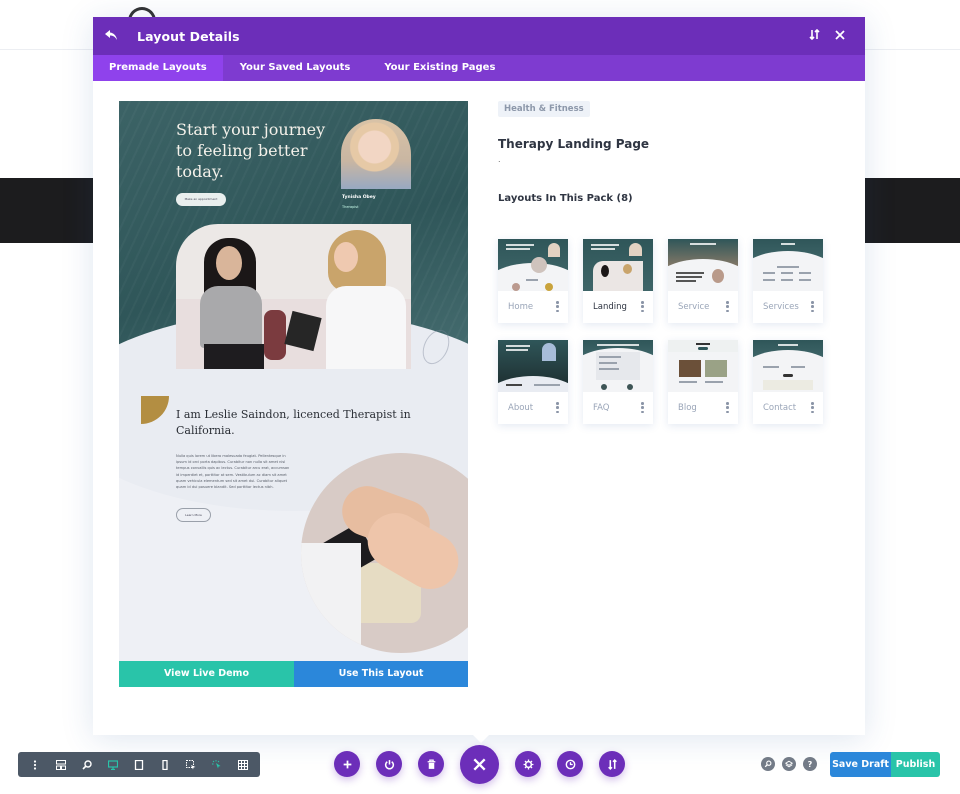  Describe the element at coordinates (768, 764) in the screenshot. I see `search-icon` at that location.